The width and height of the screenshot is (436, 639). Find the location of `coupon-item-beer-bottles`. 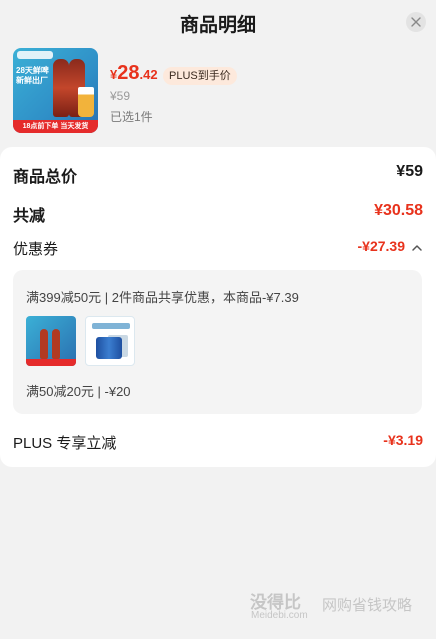

coupon-item-beer-bottles is located at coordinates (51, 341).